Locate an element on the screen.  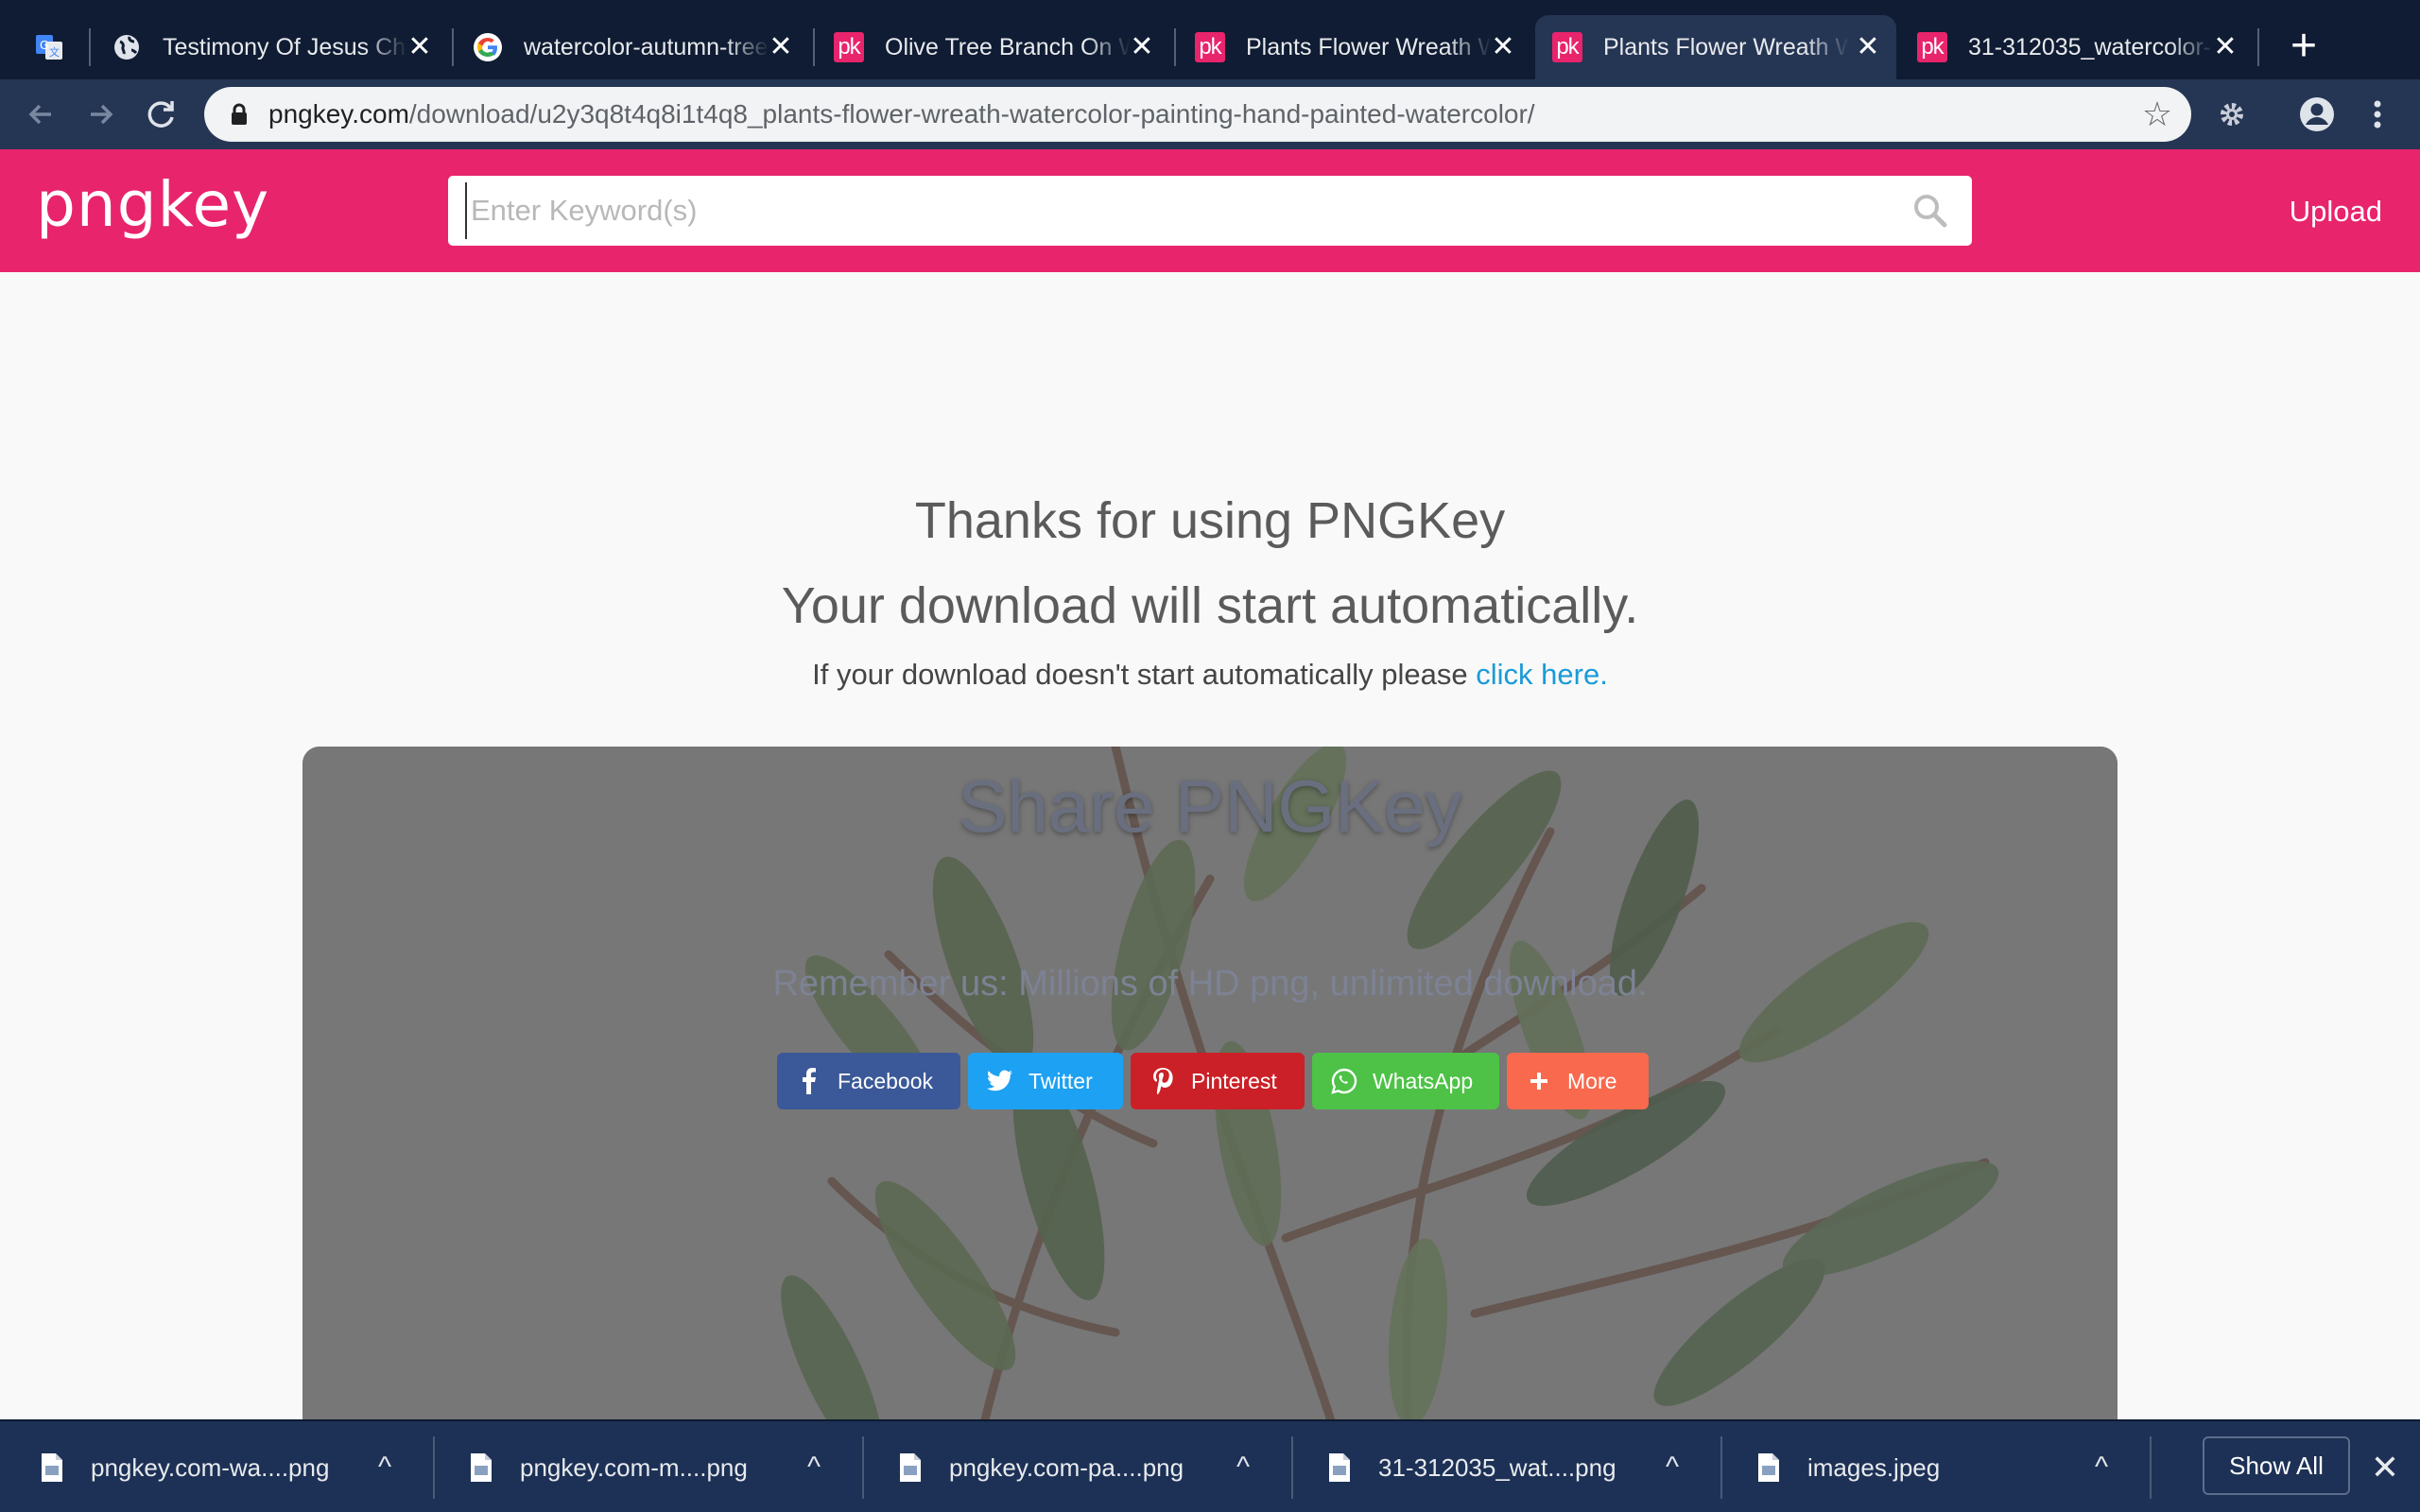
plus-icon is located at coordinates (1539, 1081).